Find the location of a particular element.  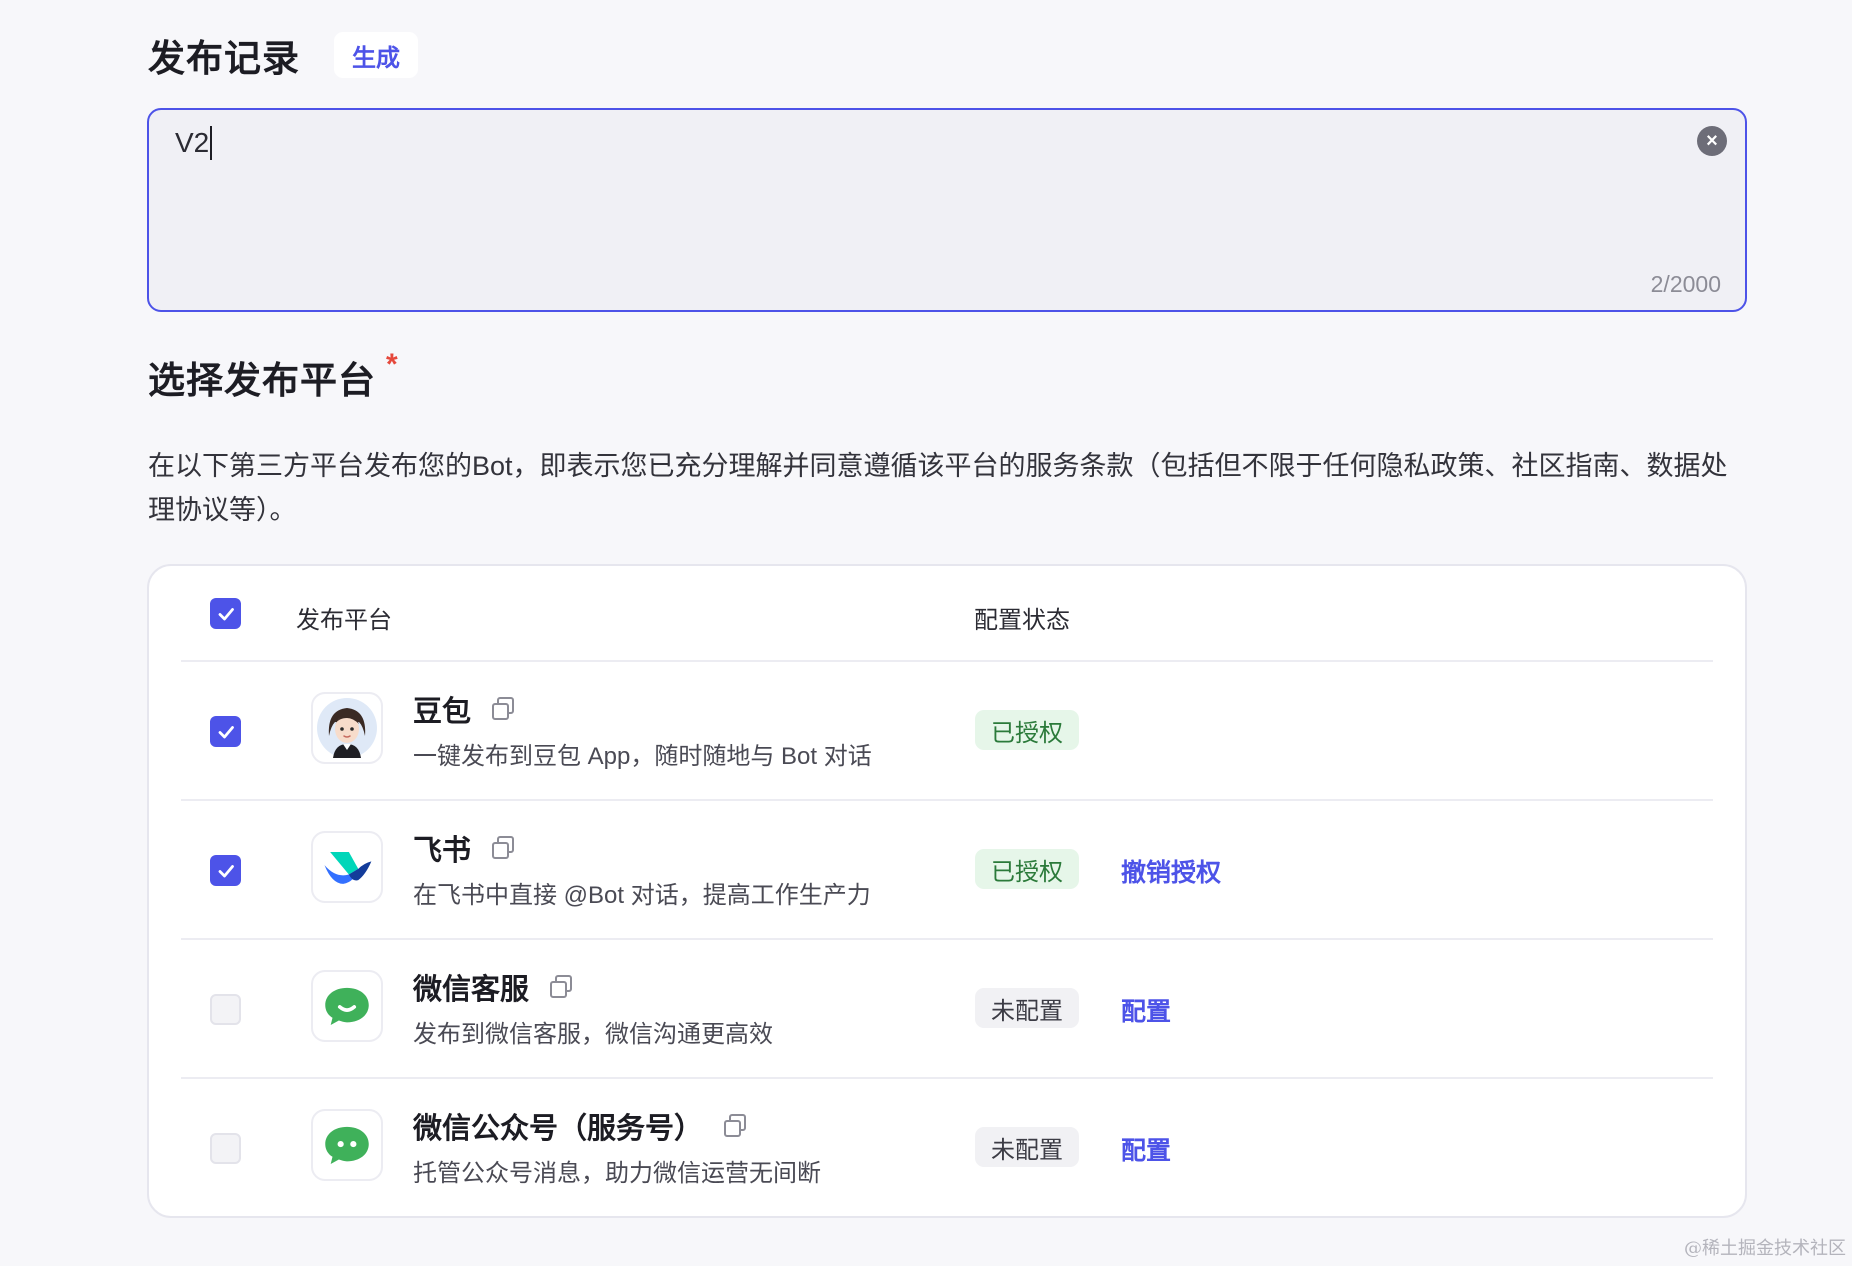

platform-section-title: 选择发布平台 * is located at coordinates (273, 376).